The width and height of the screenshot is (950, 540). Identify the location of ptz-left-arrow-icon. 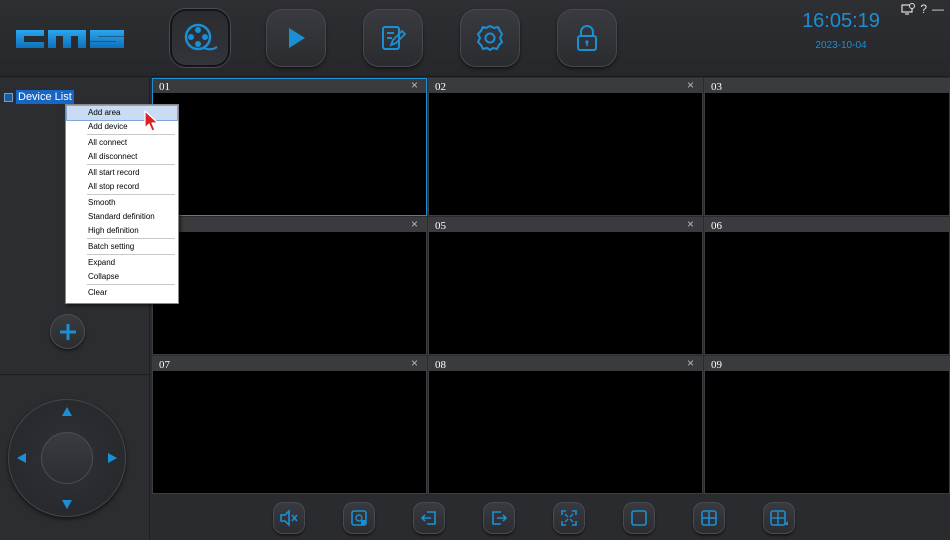
(21, 458).